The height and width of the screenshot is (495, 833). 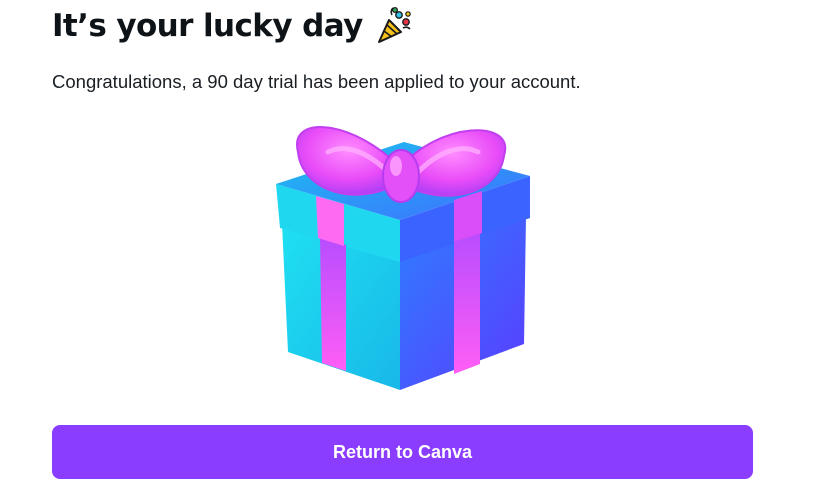 What do you see at coordinates (402, 452) in the screenshot?
I see `return-to-canva-button: Return to Canva` at bounding box center [402, 452].